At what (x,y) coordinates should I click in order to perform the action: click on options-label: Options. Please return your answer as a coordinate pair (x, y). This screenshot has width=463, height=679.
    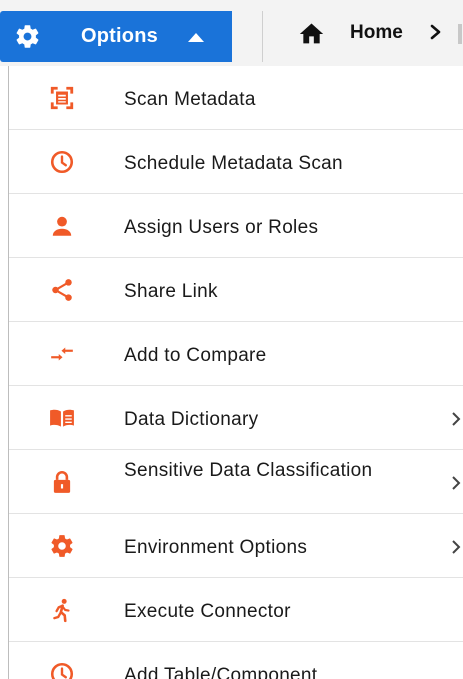
    Looking at the image, I should click on (119, 36).